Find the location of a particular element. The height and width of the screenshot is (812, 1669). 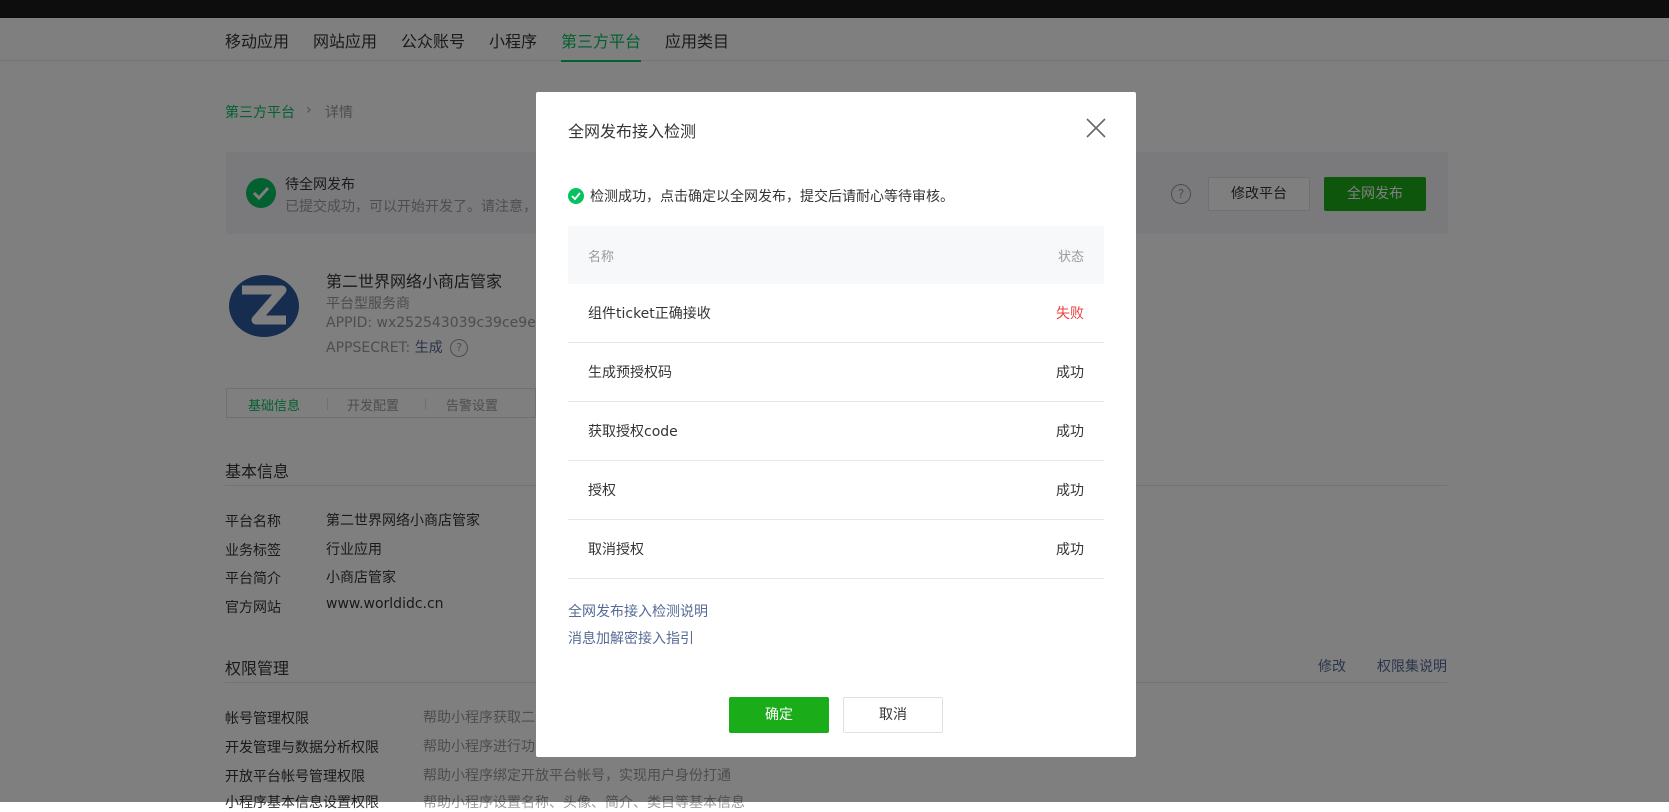

table-header: 名称 状态 is located at coordinates (836, 255).